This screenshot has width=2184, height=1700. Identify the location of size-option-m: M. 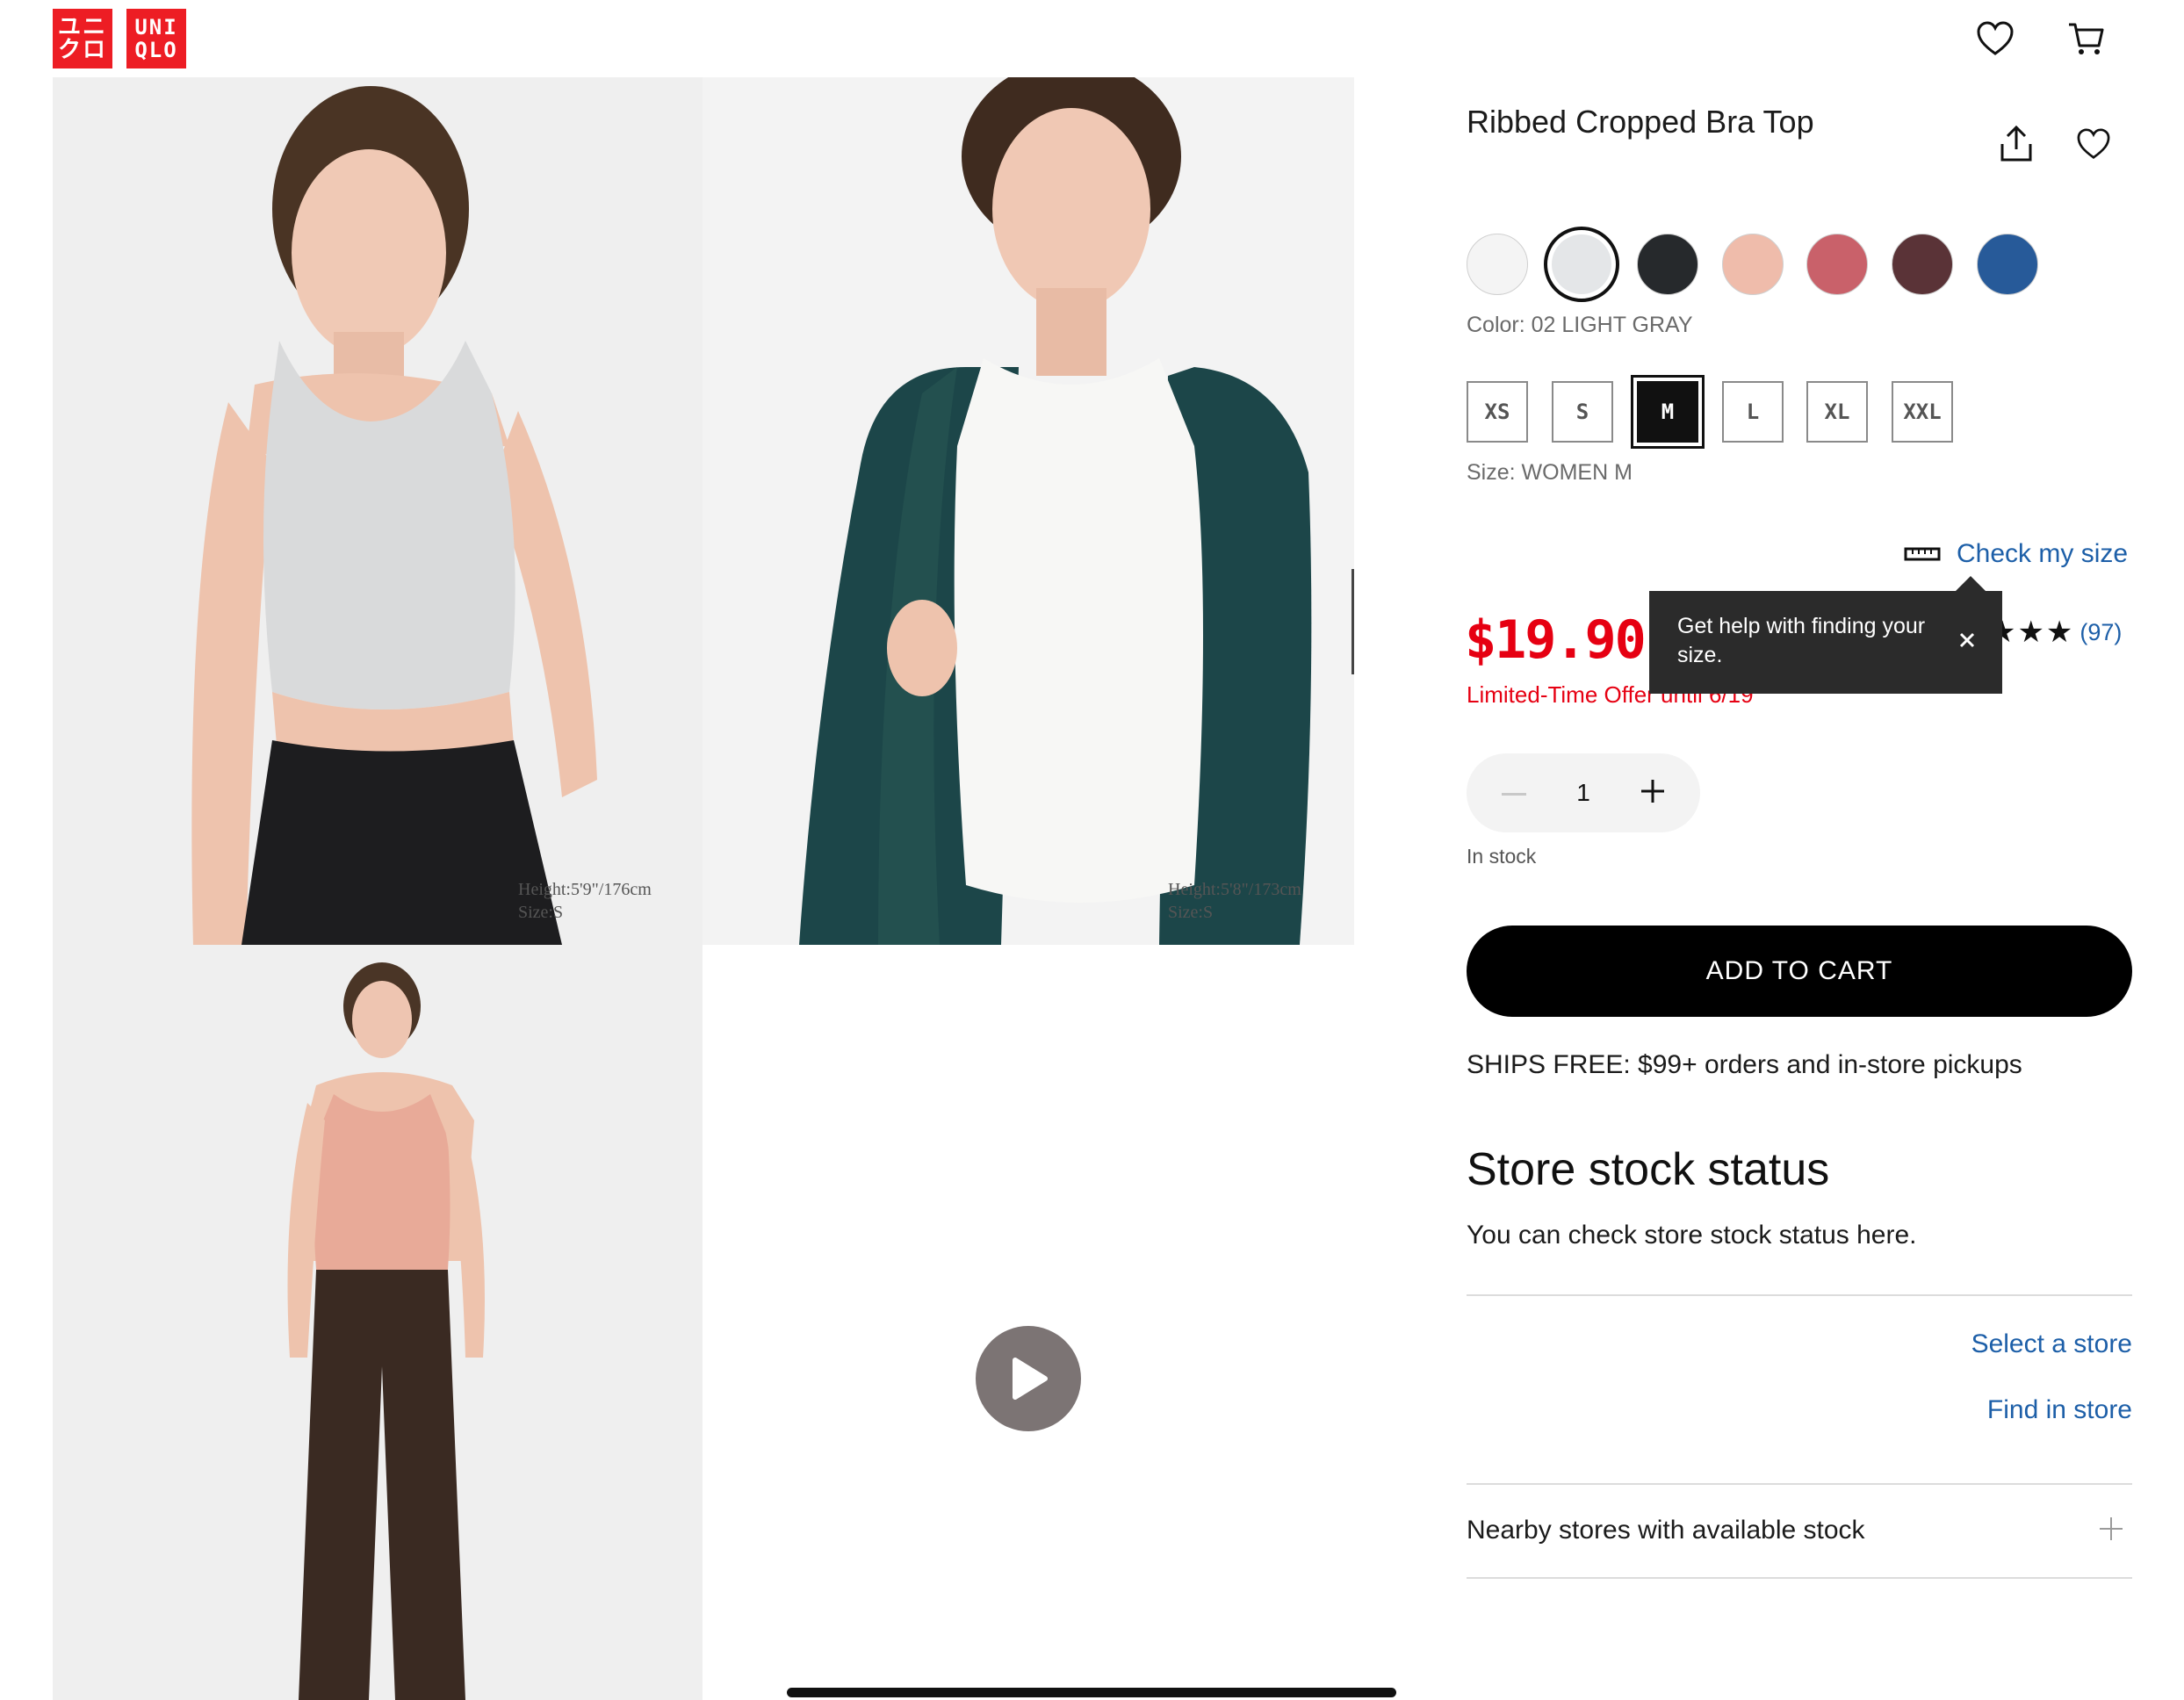
(1667, 412).